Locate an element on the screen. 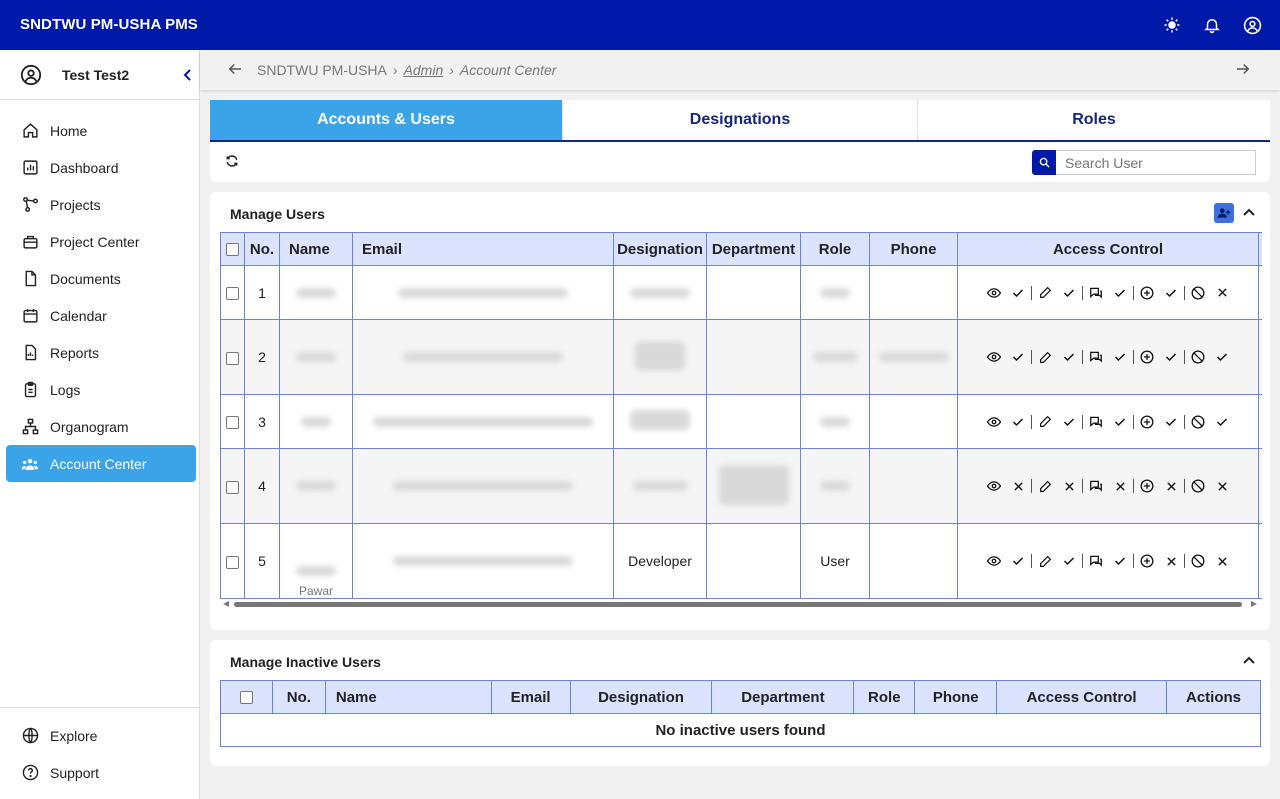 This screenshot has height=799, width=1280. sidebar-item-reports: Reports is located at coordinates (101, 352).